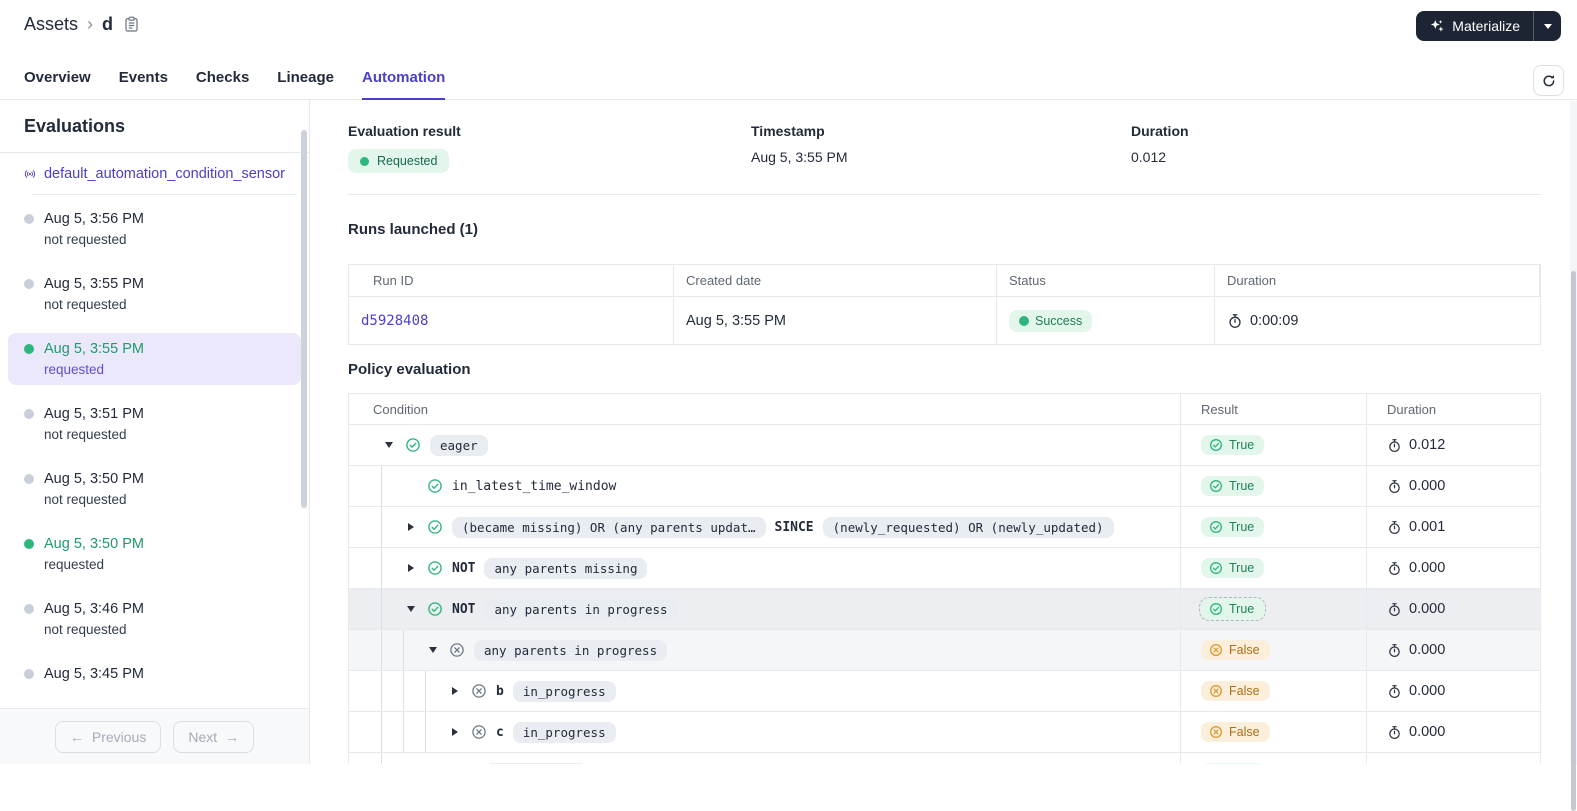 The height and width of the screenshot is (811, 1577). Describe the element at coordinates (164, 174) in the screenshot. I see `sensor-link: default_automation_condition_sensor` at that location.